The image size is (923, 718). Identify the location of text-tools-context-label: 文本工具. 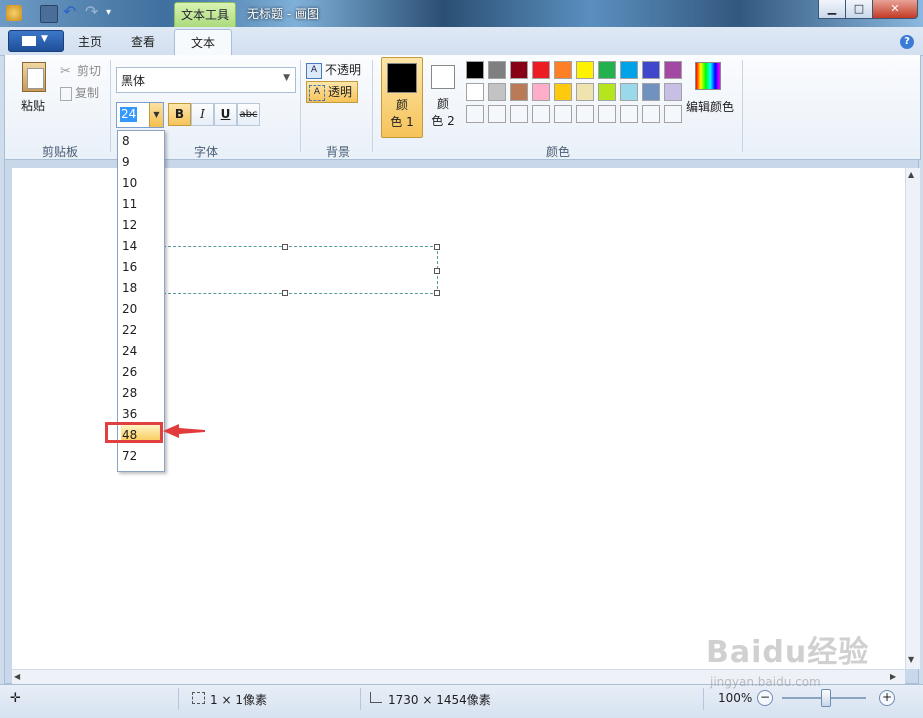
(205, 15).